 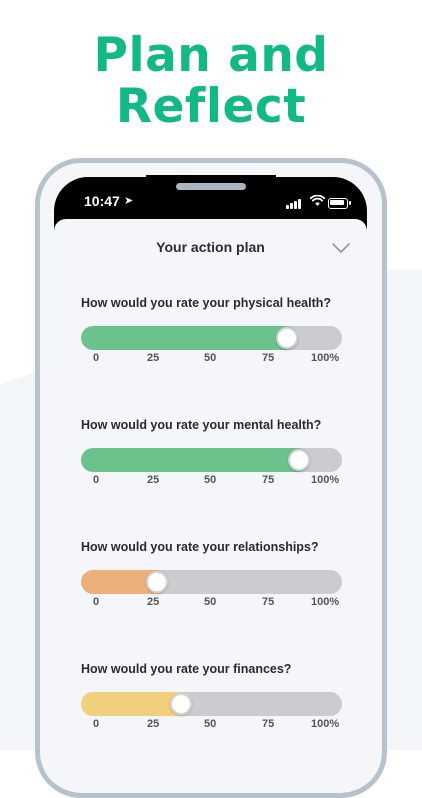 I want to click on question-relationships: How would you rate your relationships?, so click(x=200, y=547).